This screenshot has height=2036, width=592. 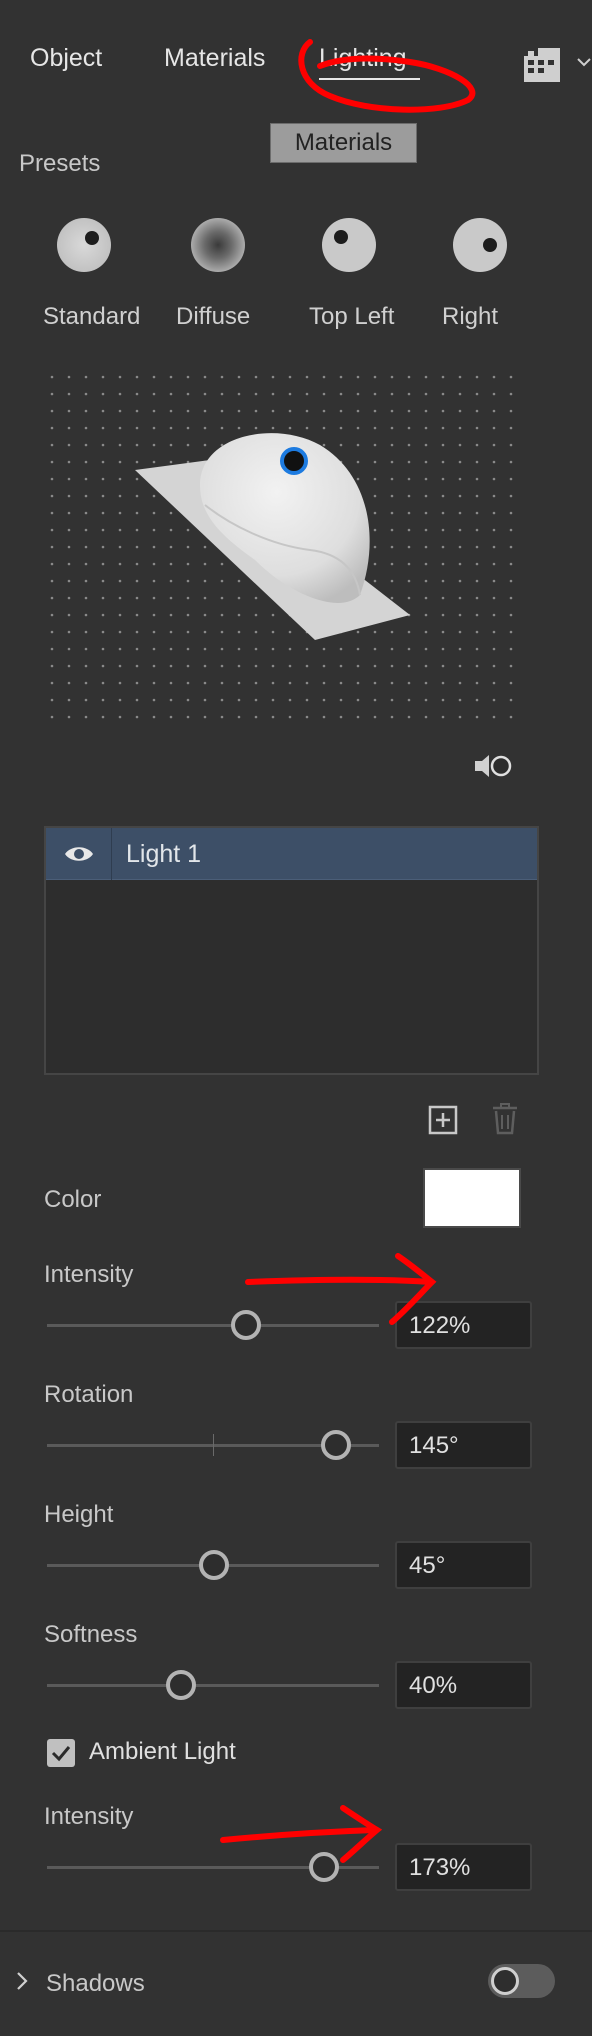 What do you see at coordinates (89, 1816) in the screenshot?
I see `ambient-intensity-label: Intensity` at bounding box center [89, 1816].